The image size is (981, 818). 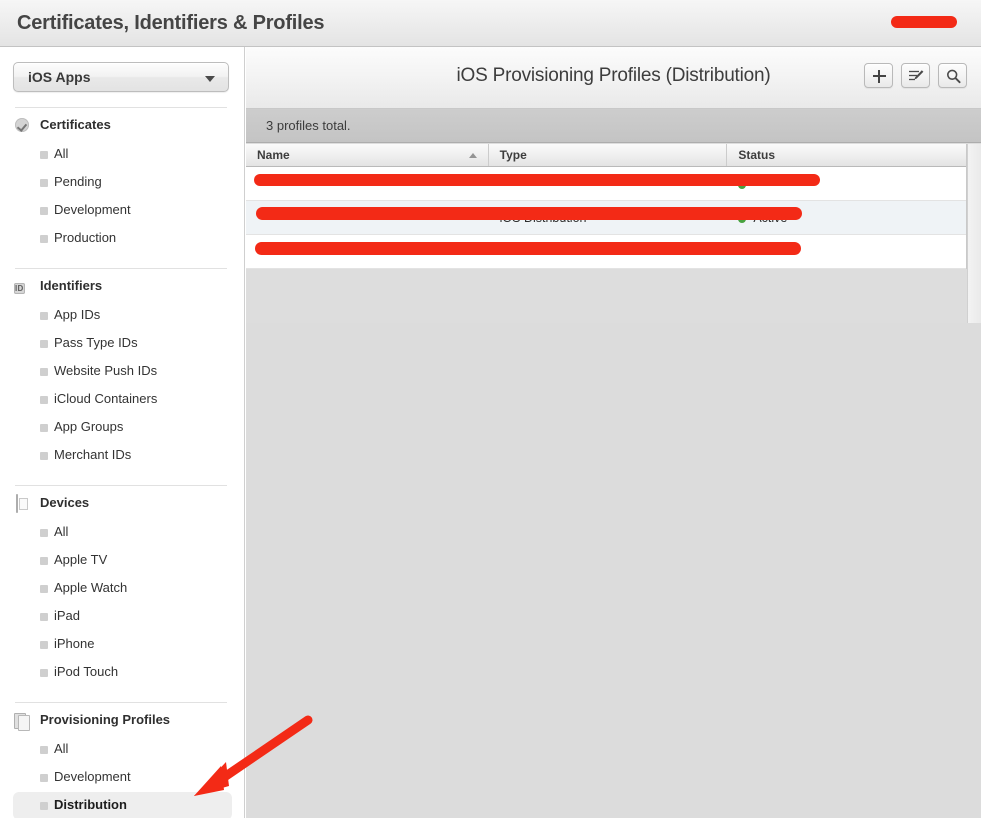 I want to click on sidebar-item-icloud-containers: iCloud Containers, so click(x=122, y=400).